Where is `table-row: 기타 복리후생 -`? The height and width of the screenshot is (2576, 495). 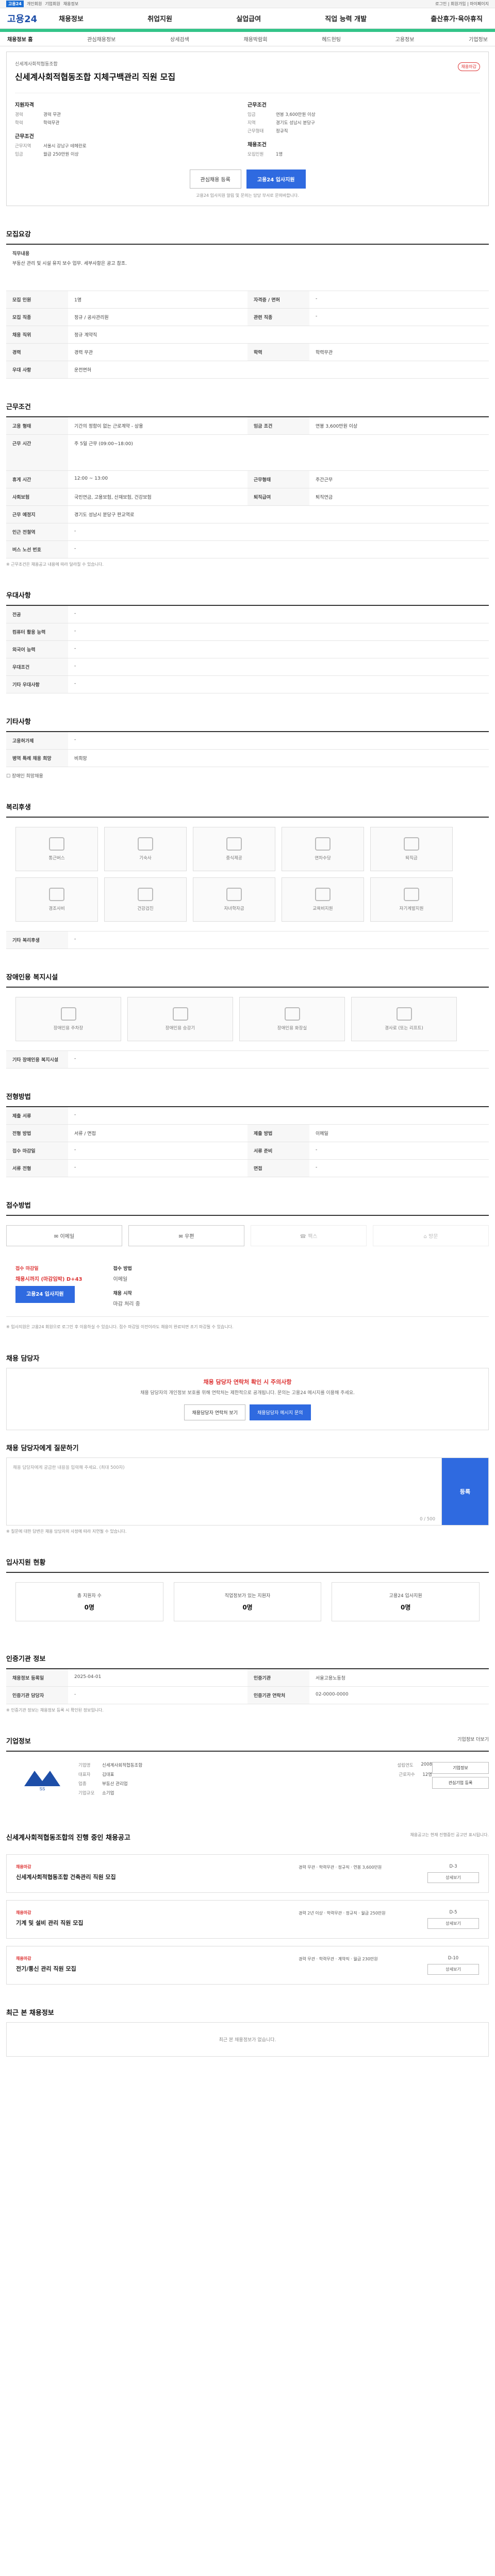 table-row: 기타 복리후생 - is located at coordinates (247, 940).